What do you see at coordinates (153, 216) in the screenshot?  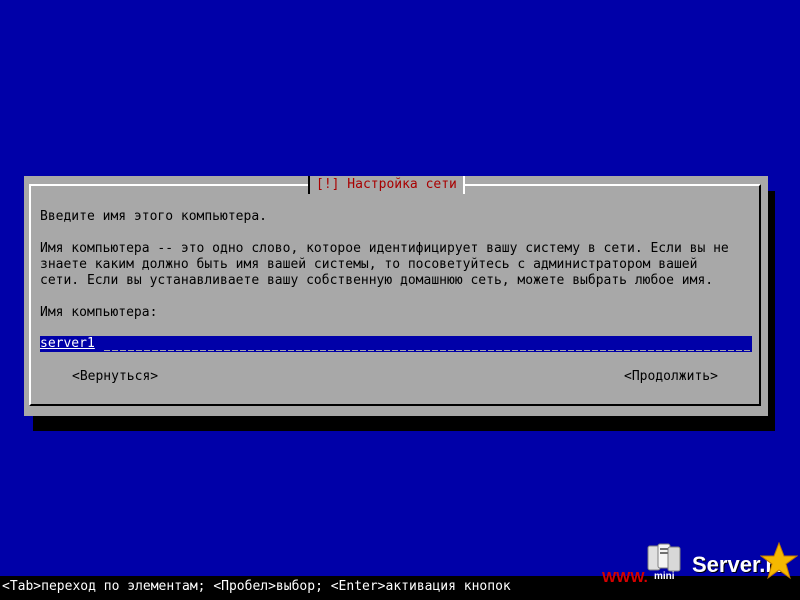 I see `hostname-prompt: Введите имя этого компьютера.` at bounding box center [153, 216].